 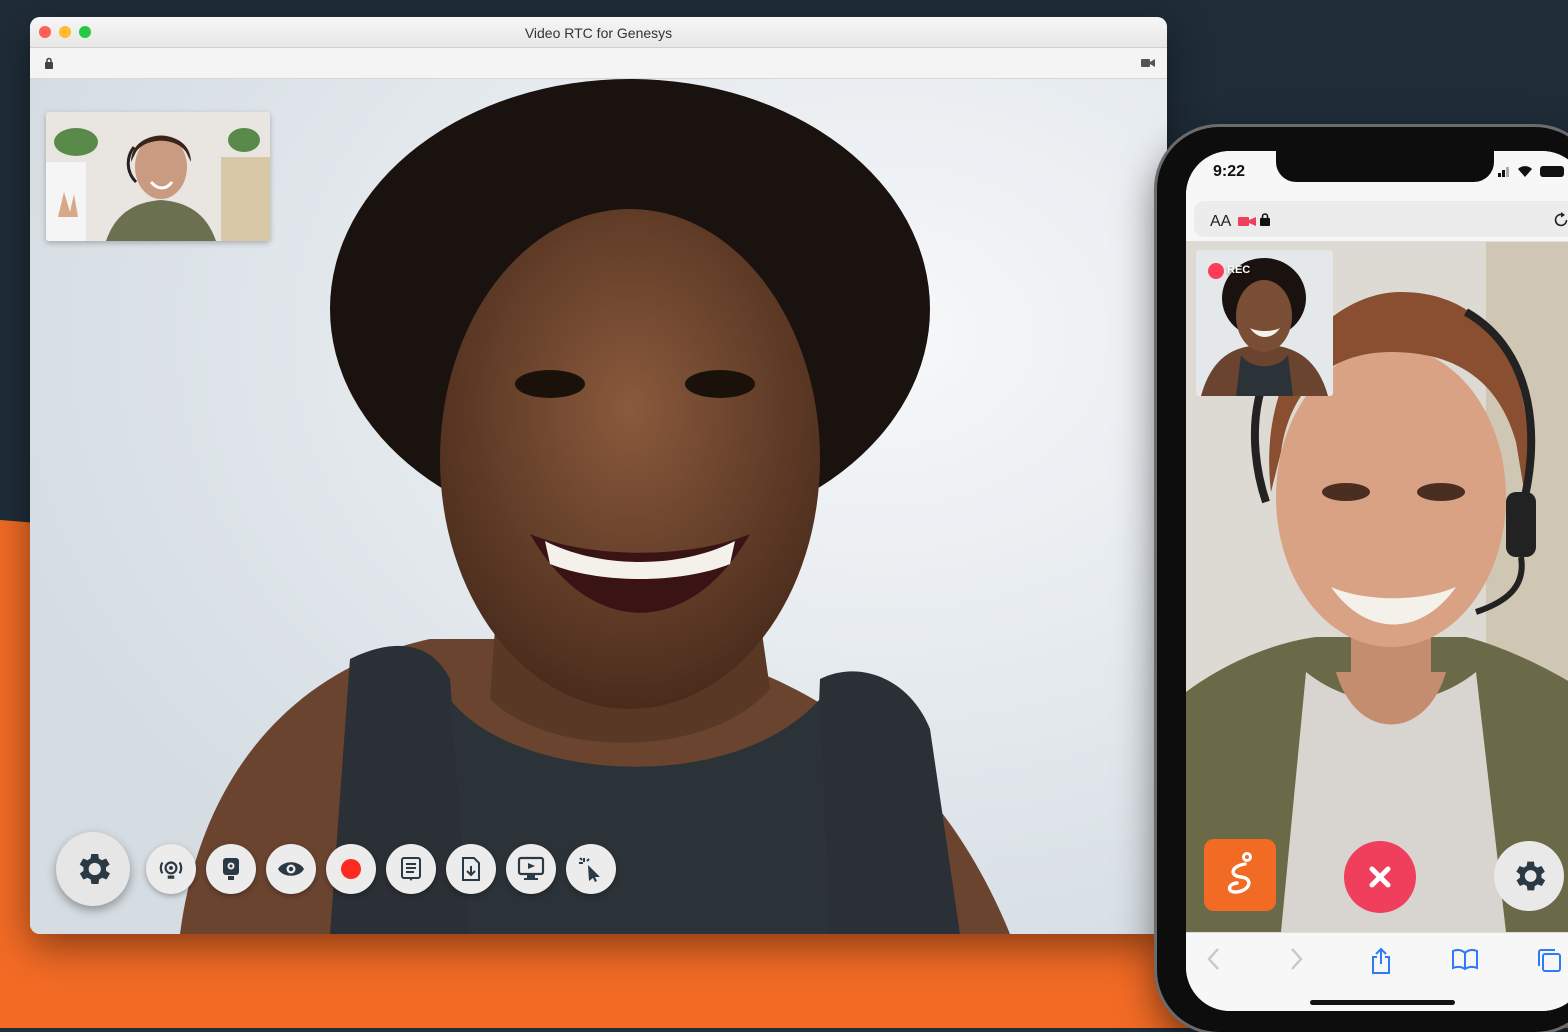 I want to click on call-toolbar, so click(x=356, y=869).